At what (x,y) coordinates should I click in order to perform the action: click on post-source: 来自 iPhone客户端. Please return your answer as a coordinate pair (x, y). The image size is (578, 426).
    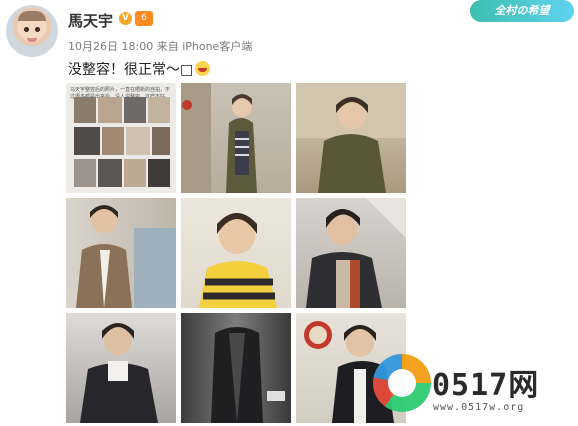
    Looking at the image, I should click on (204, 46).